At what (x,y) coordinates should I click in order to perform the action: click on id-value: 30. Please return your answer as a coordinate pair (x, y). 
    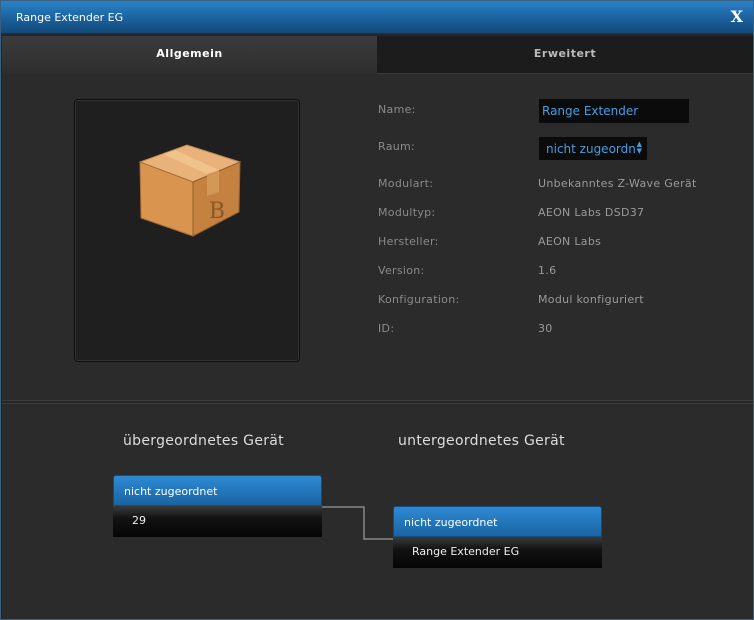
    Looking at the image, I should click on (545, 328).